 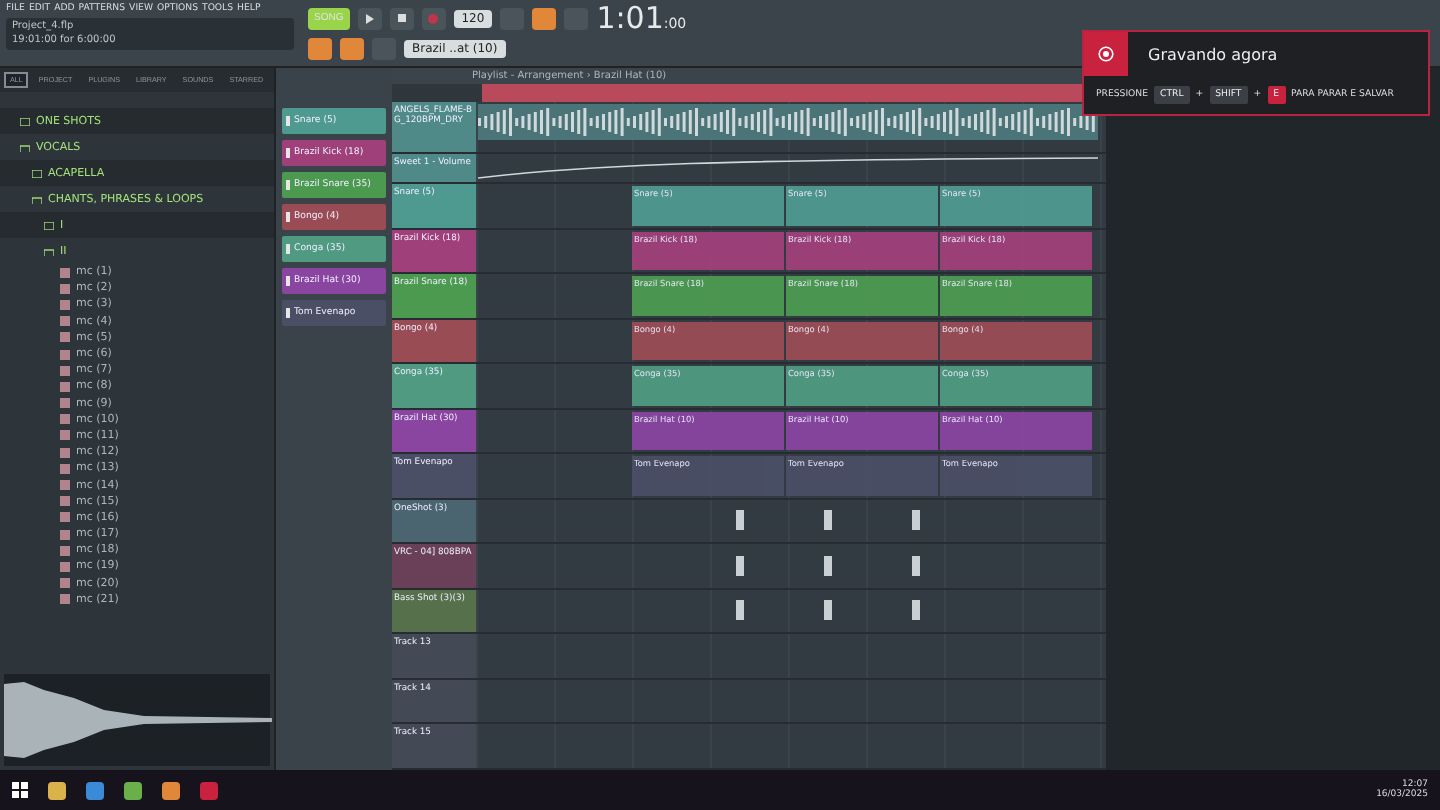 I want to click on play-button, so click(x=369, y=18).